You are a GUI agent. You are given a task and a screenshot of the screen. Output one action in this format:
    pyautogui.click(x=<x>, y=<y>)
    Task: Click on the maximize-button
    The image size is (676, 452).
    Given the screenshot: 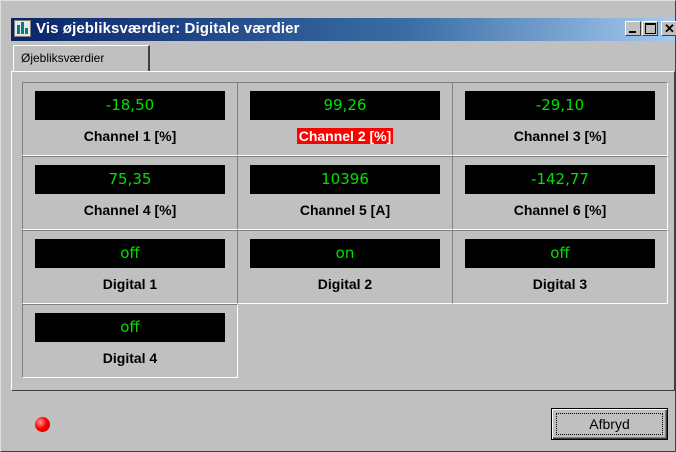 What is the action you would take?
    pyautogui.click(x=650, y=28)
    